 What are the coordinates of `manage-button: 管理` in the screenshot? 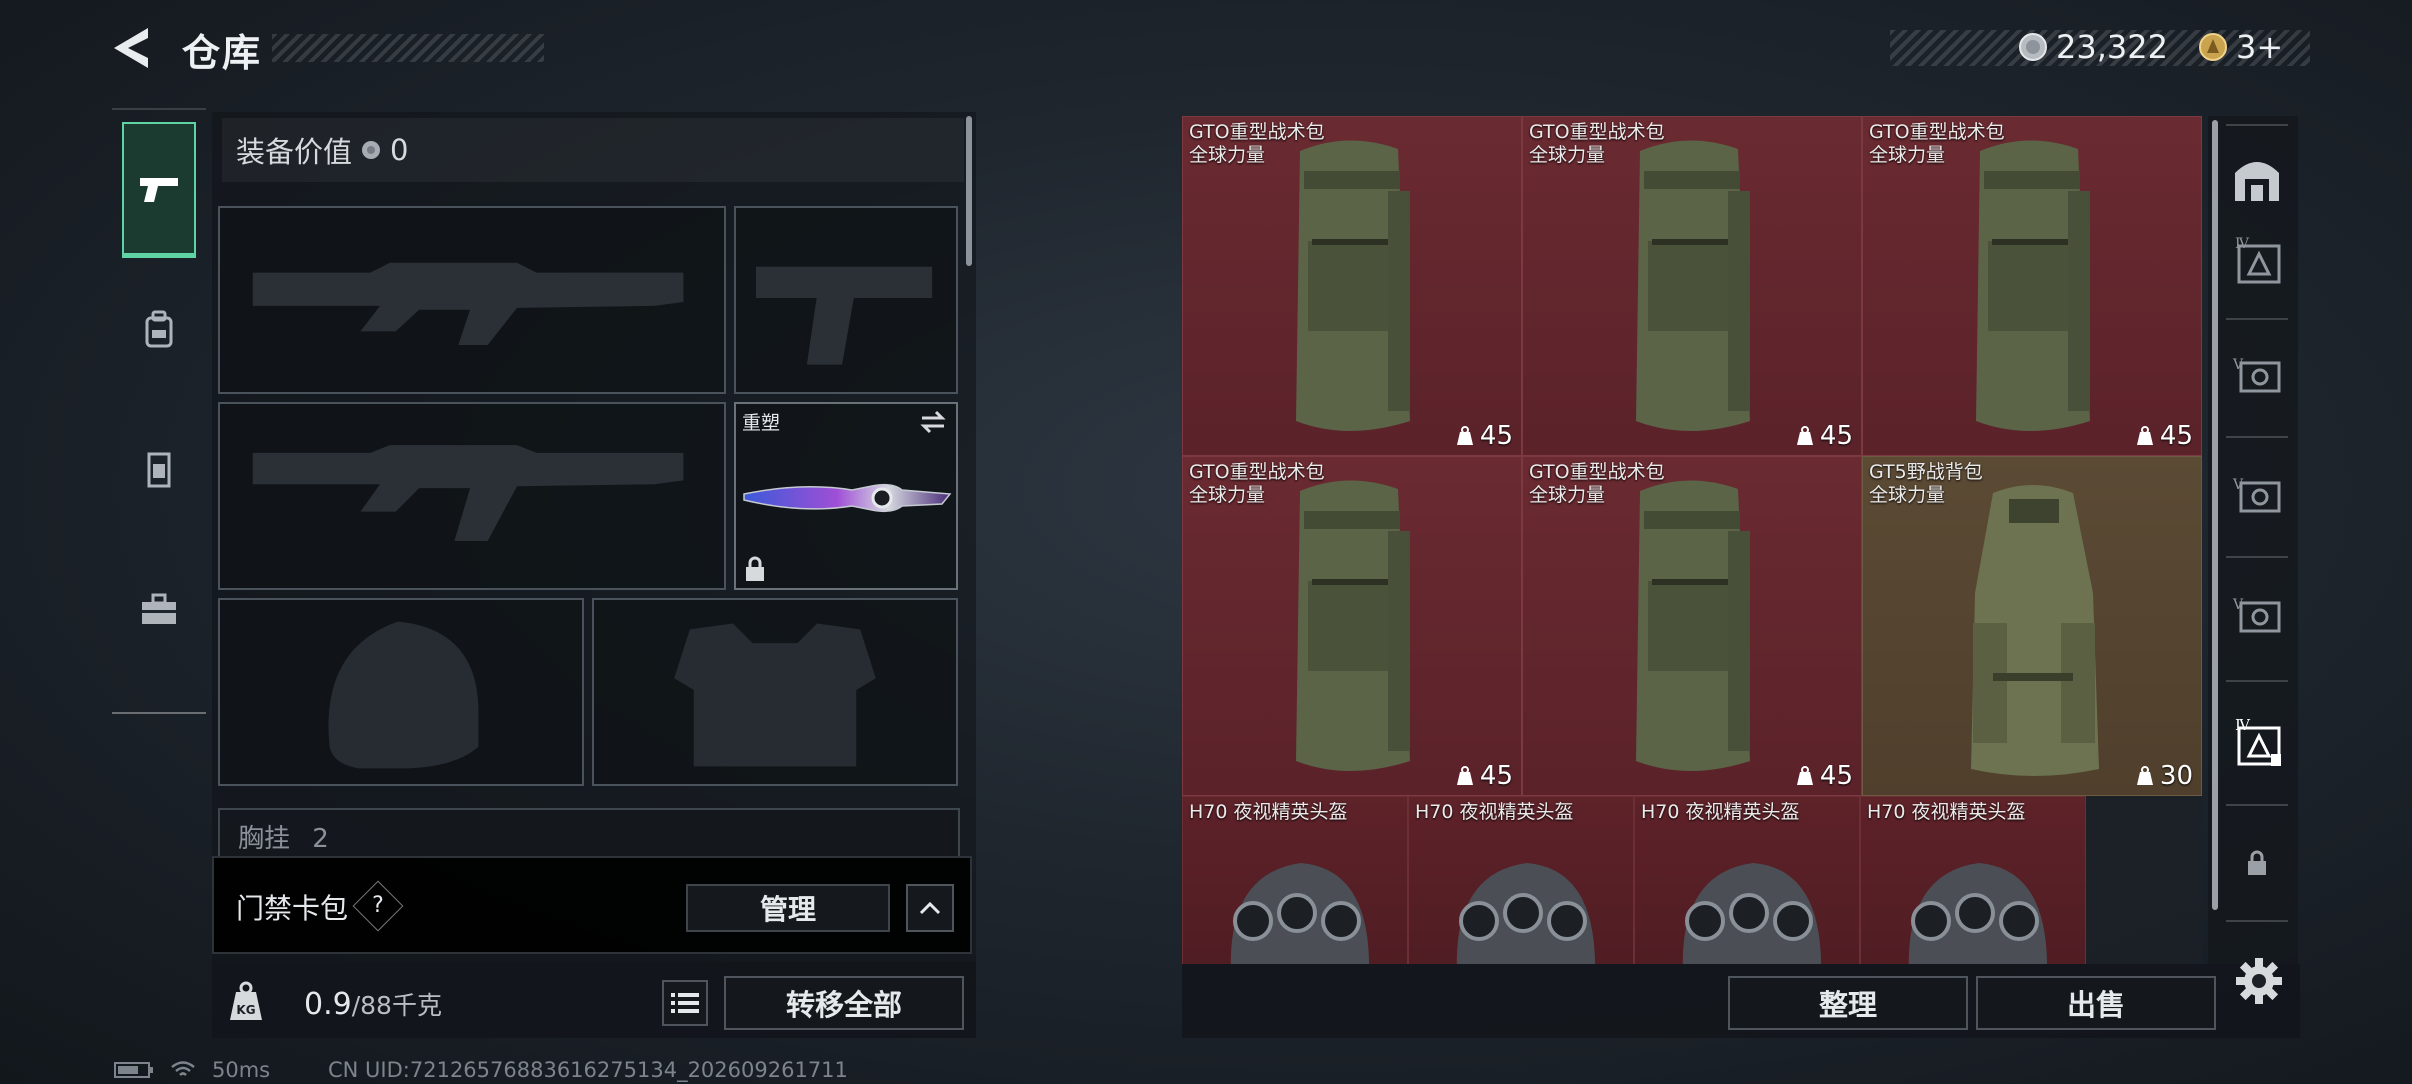 It's located at (788, 908).